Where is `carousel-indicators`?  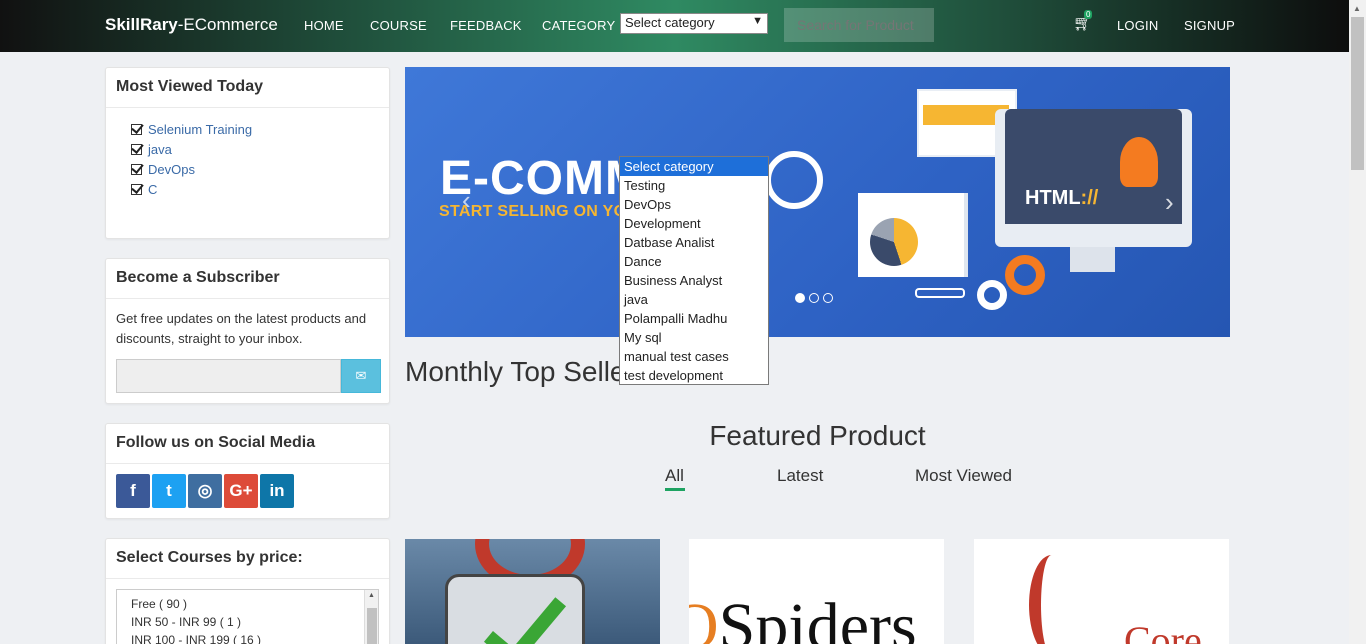 carousel-indicators is located at coordinates (816, 299).